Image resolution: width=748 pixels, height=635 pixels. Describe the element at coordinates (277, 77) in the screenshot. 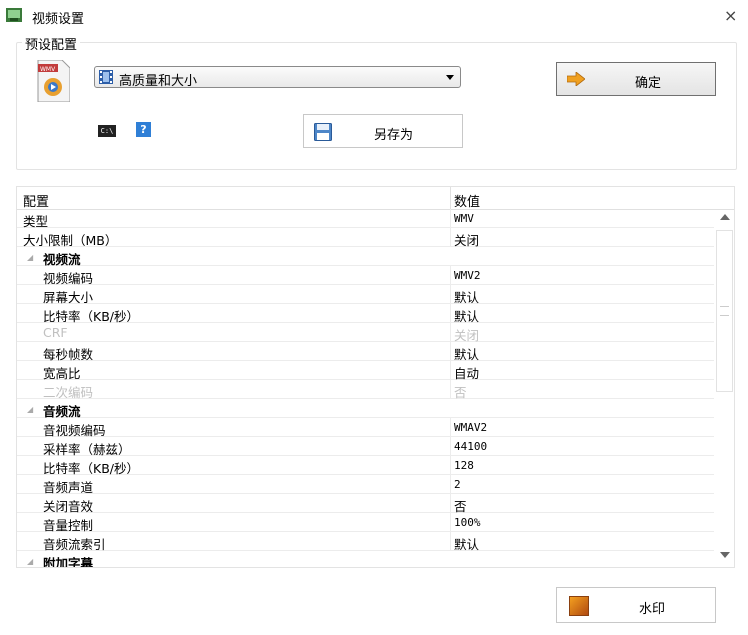

I see `preset-select: 高质量和大小` at that location.